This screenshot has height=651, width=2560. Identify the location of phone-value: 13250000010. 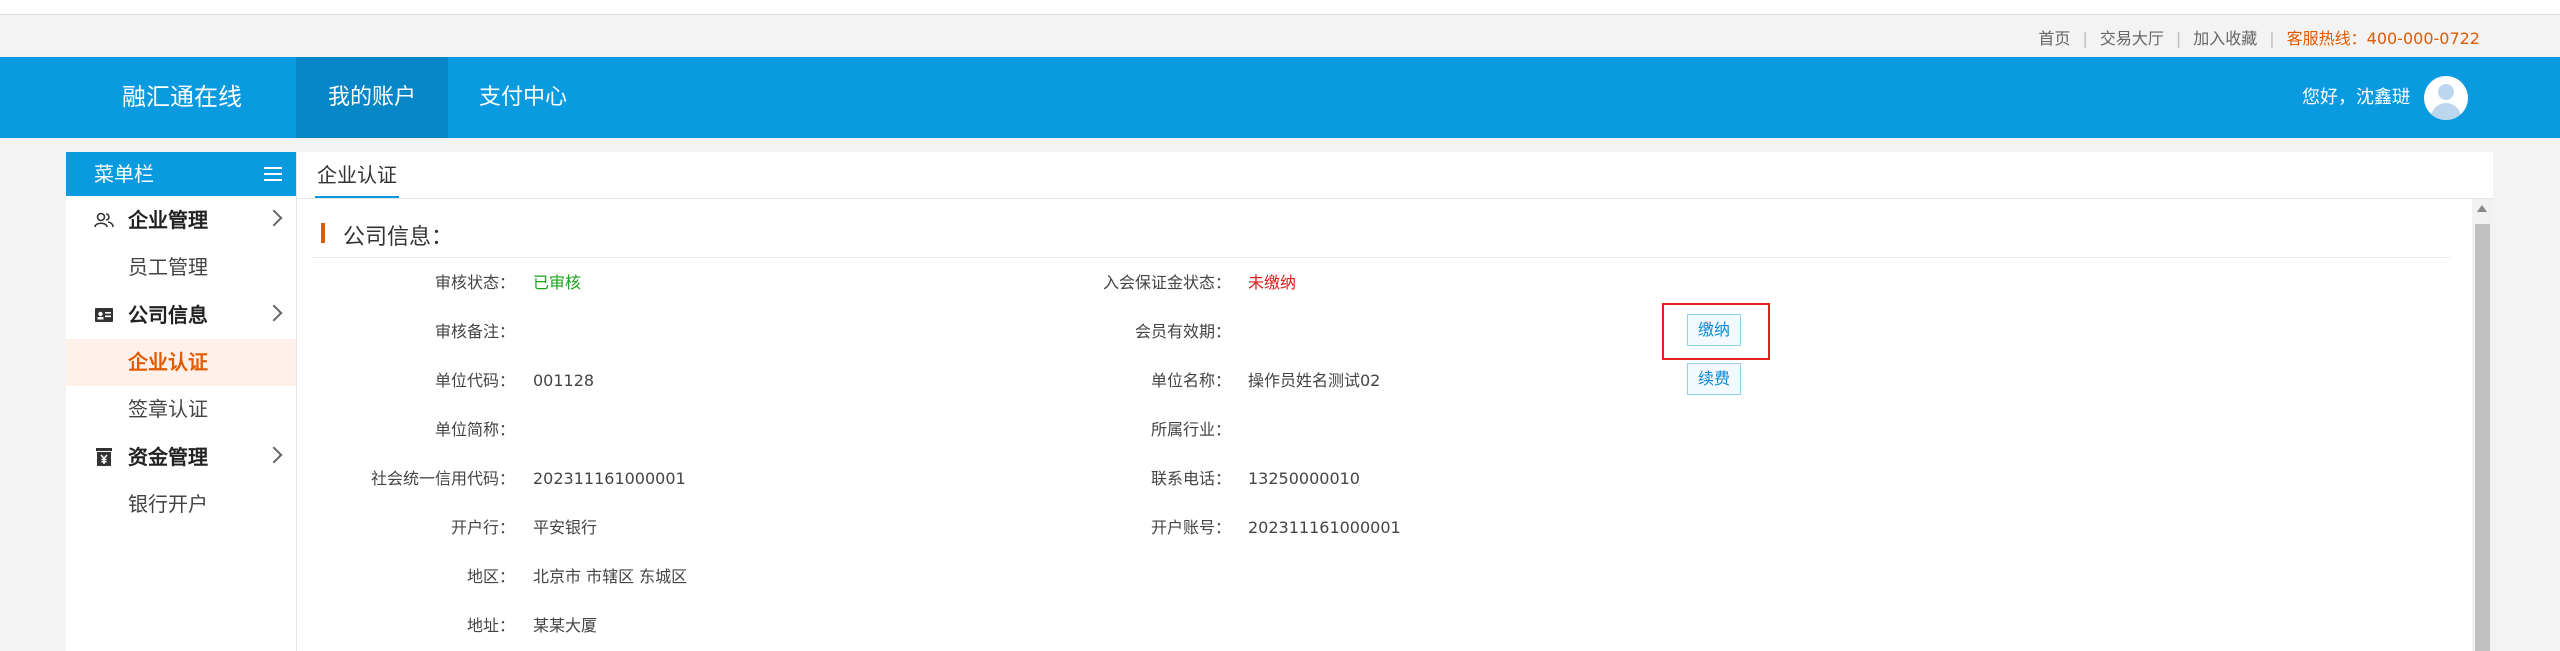
(1304, 478).